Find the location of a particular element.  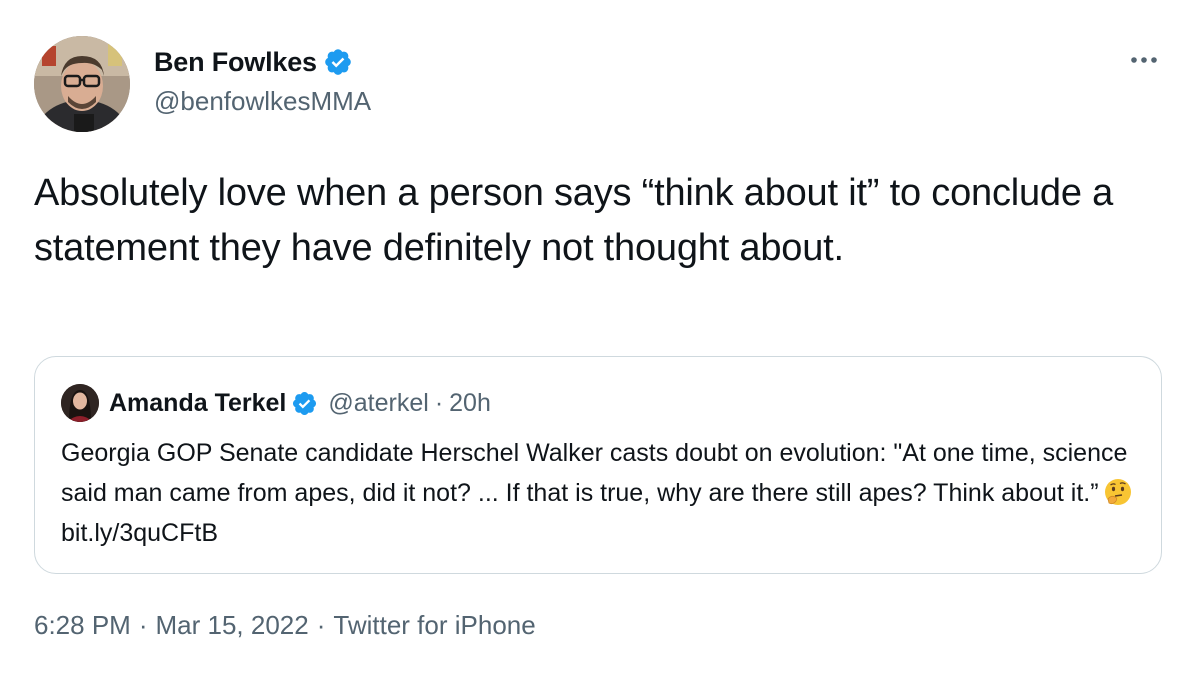

author-header: Ben Fowlkes @benfowlkesMMA is located at coordinates (262, 80).